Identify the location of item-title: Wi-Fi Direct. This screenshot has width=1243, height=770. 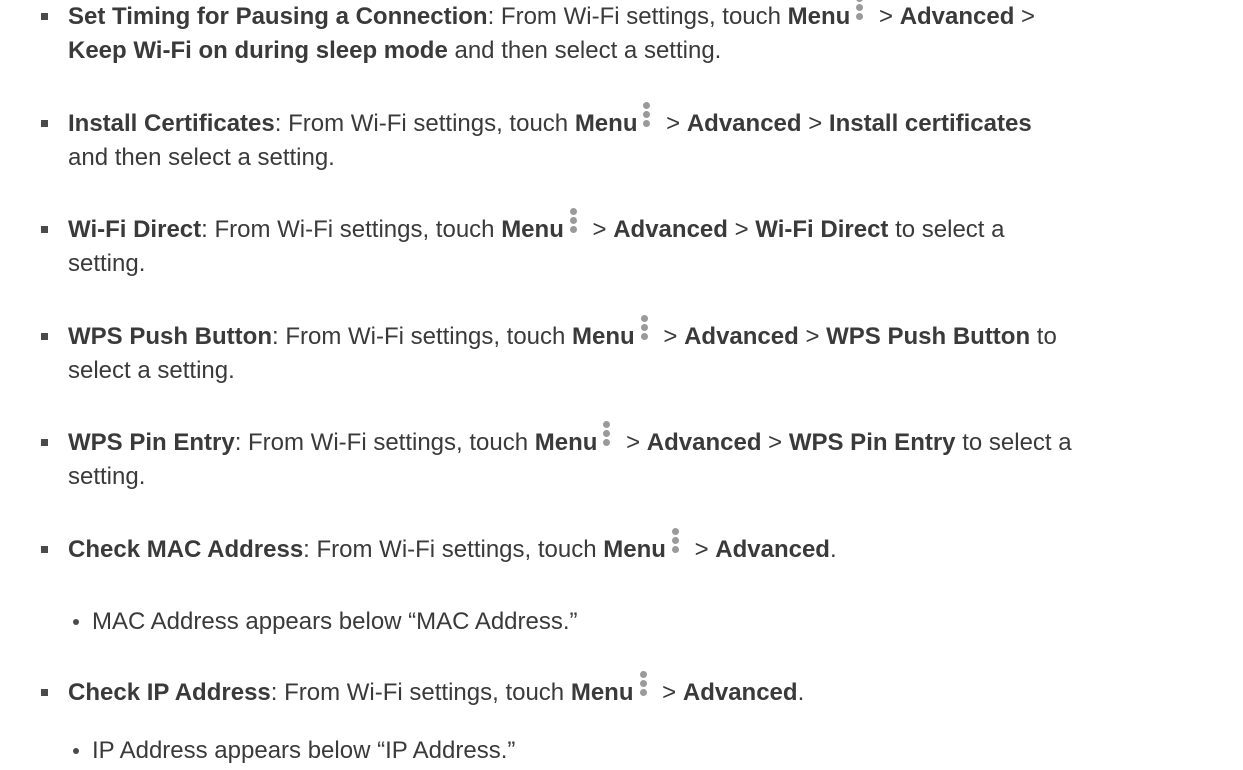
(135, 229).